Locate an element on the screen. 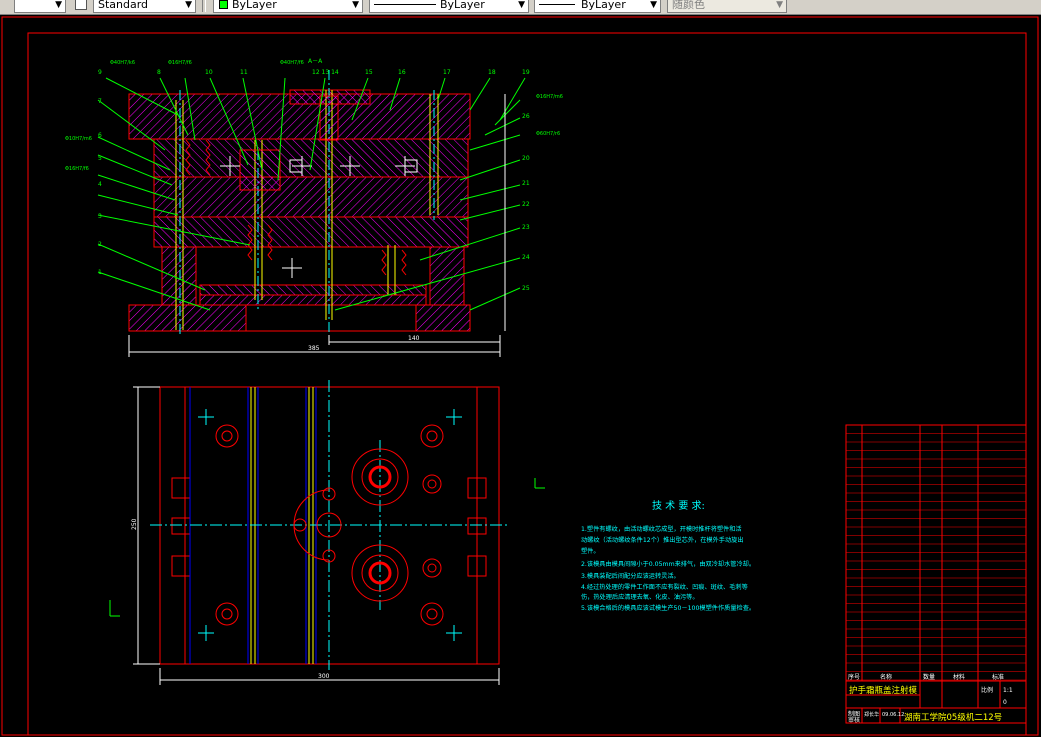 This screenshot has width=1041, height=737. part-num: 4 is located at coordinates (100, 184).